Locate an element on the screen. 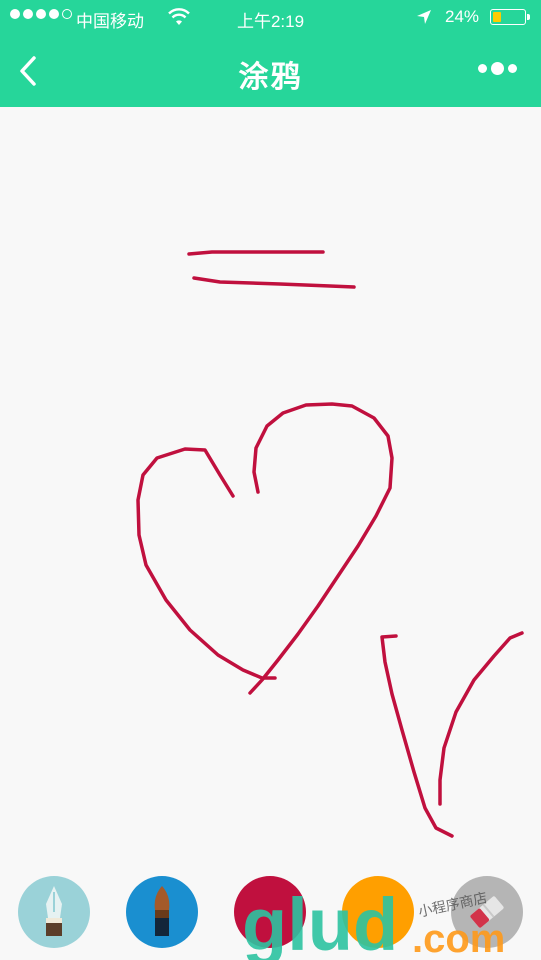 This screenshot has width=541, height=960. eraser-tool-button is located at coordinates (487, 912).